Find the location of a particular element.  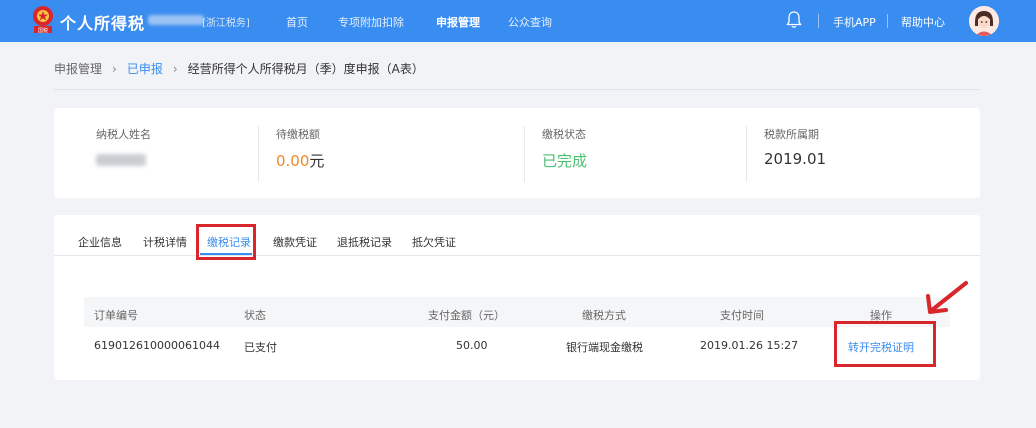

bell-icon is located at coordinates (794, 20).